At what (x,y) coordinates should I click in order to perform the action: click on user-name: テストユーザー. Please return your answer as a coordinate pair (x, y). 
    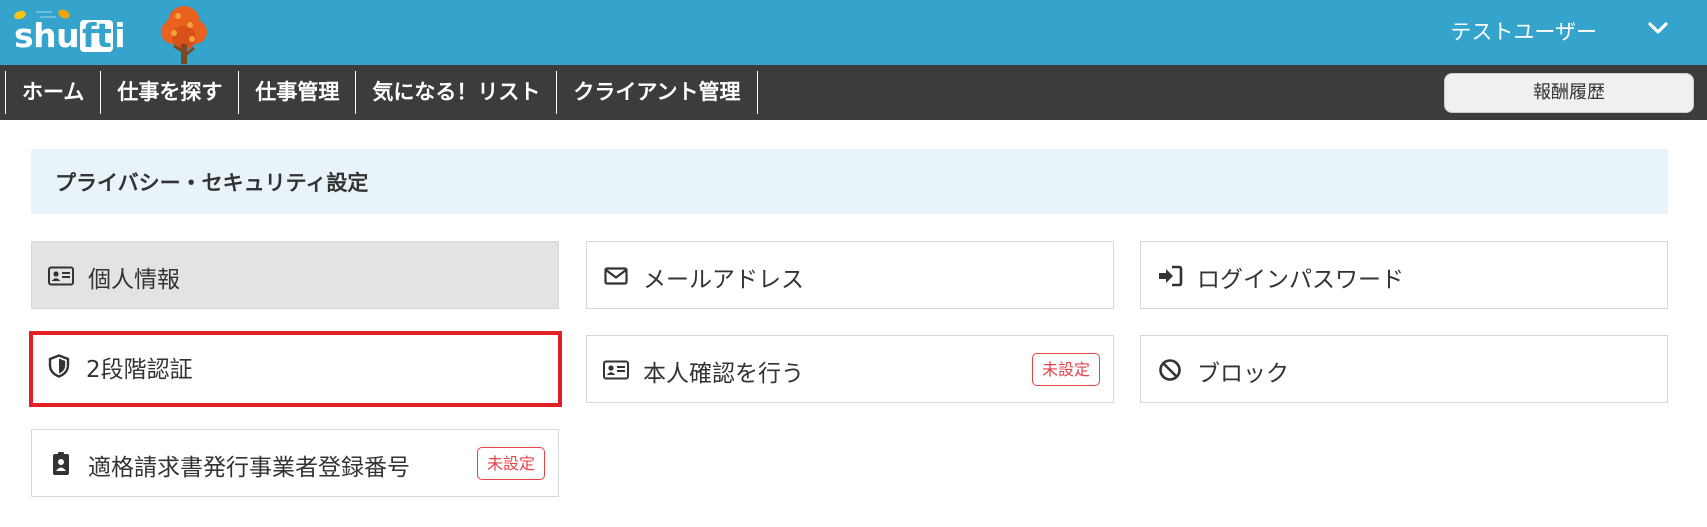
    Looking at the image, I should click on (1523, 31).